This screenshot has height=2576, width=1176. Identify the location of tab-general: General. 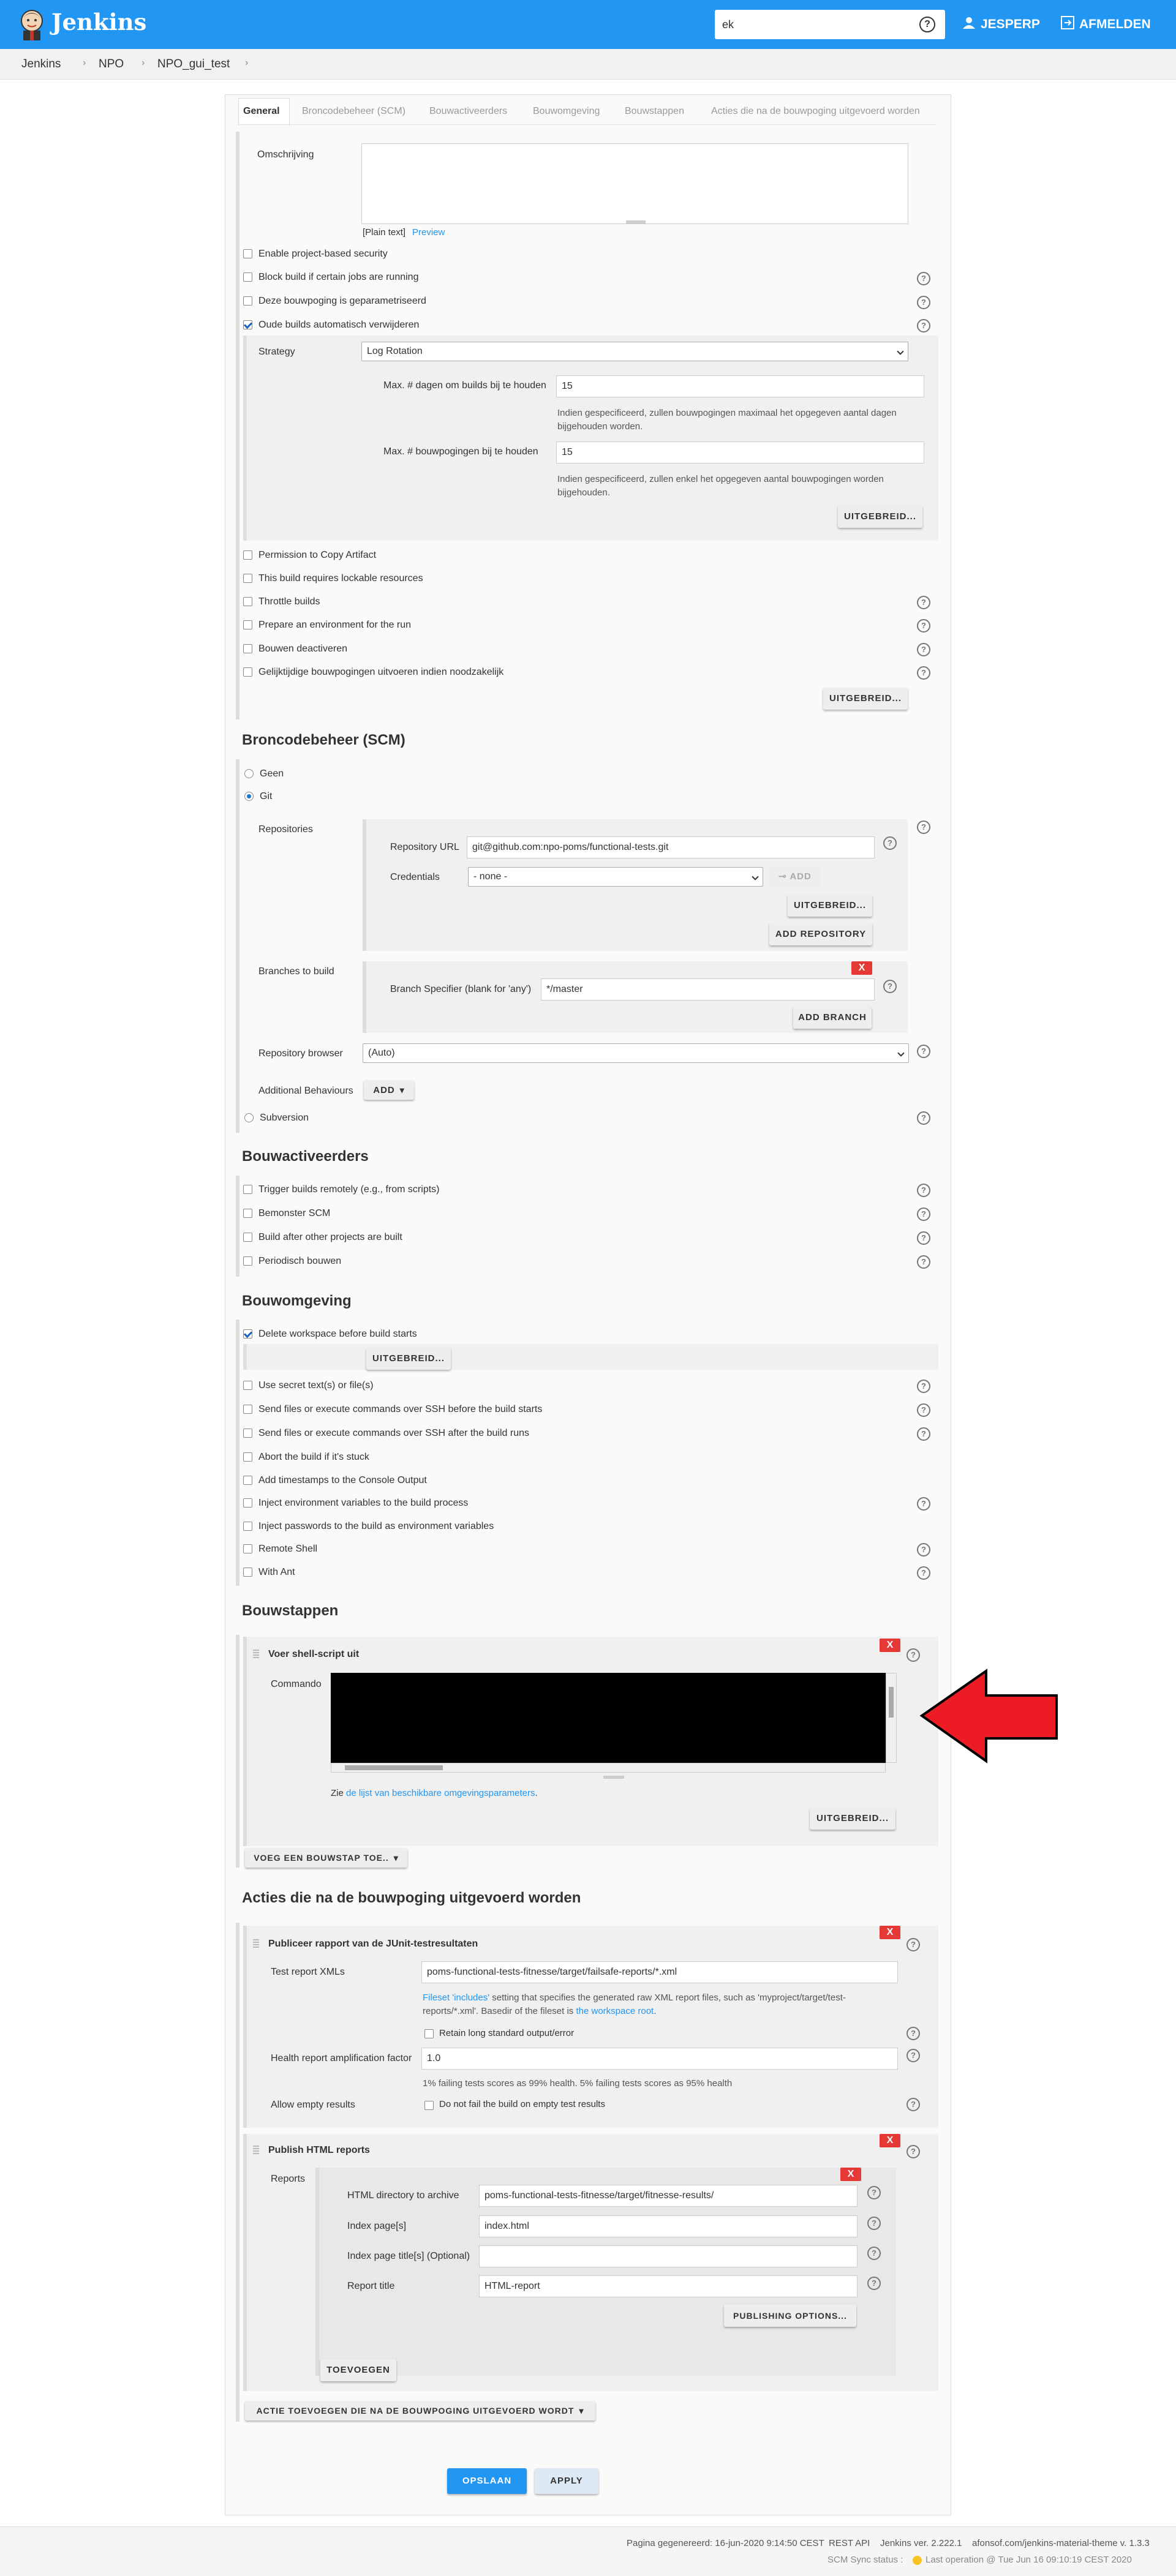
(261, 111).